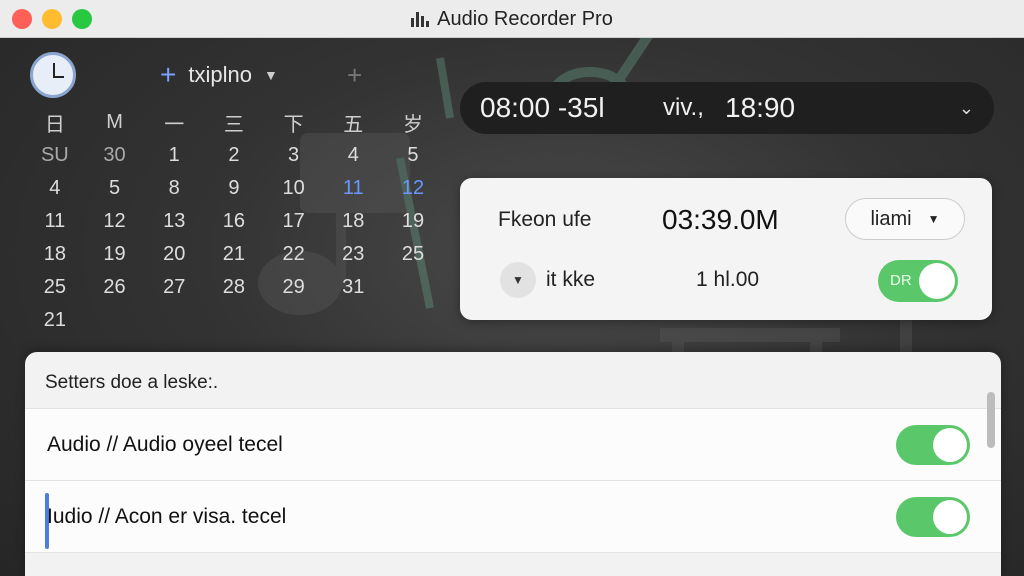 This screenshot has width=1024, height=576. What do you see at coordinates (294, 221) in the screenshot?
I see `calendar-day: 17` at bounding box center [294, 221].